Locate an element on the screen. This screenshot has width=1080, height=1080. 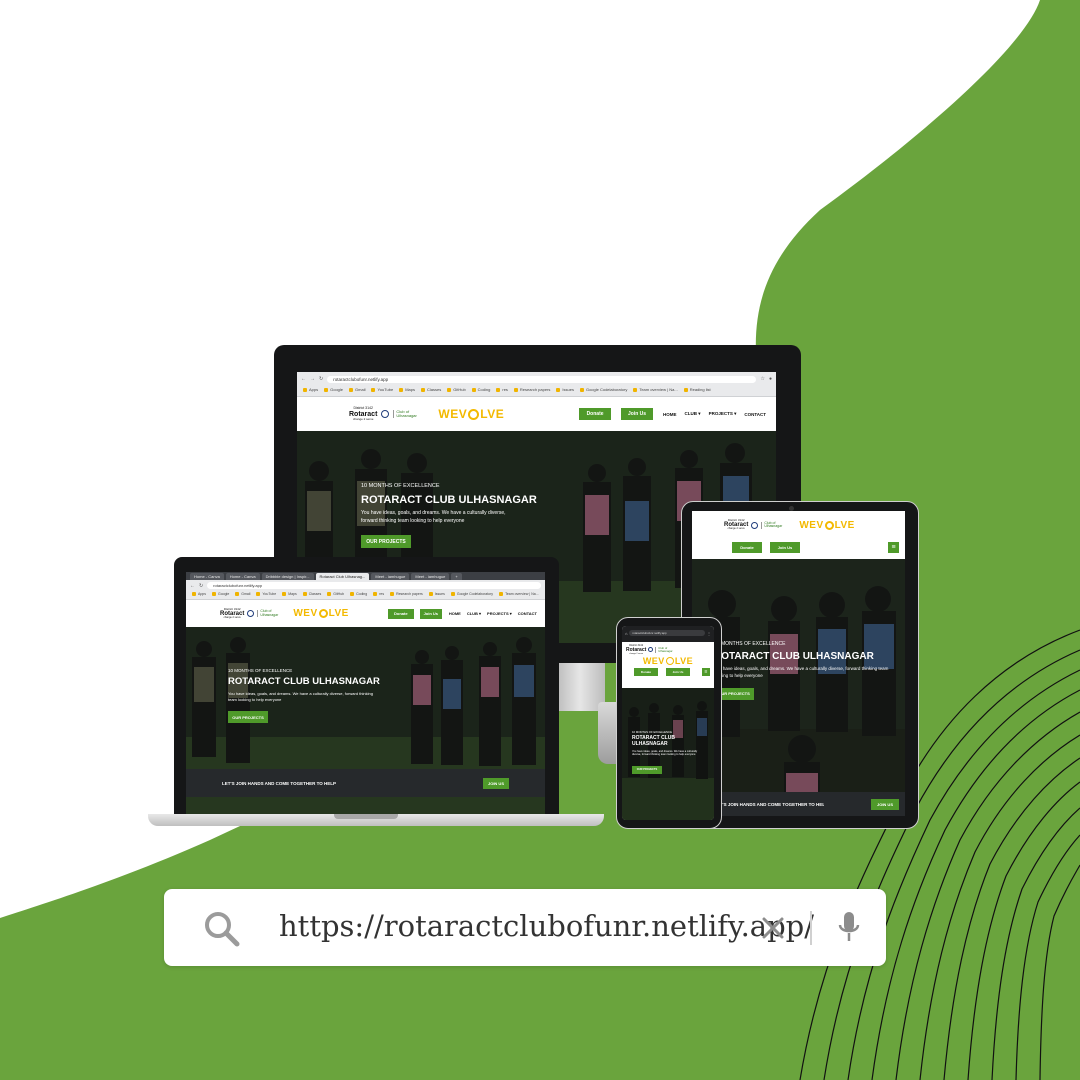
divider is located at coordinates (811, 928).